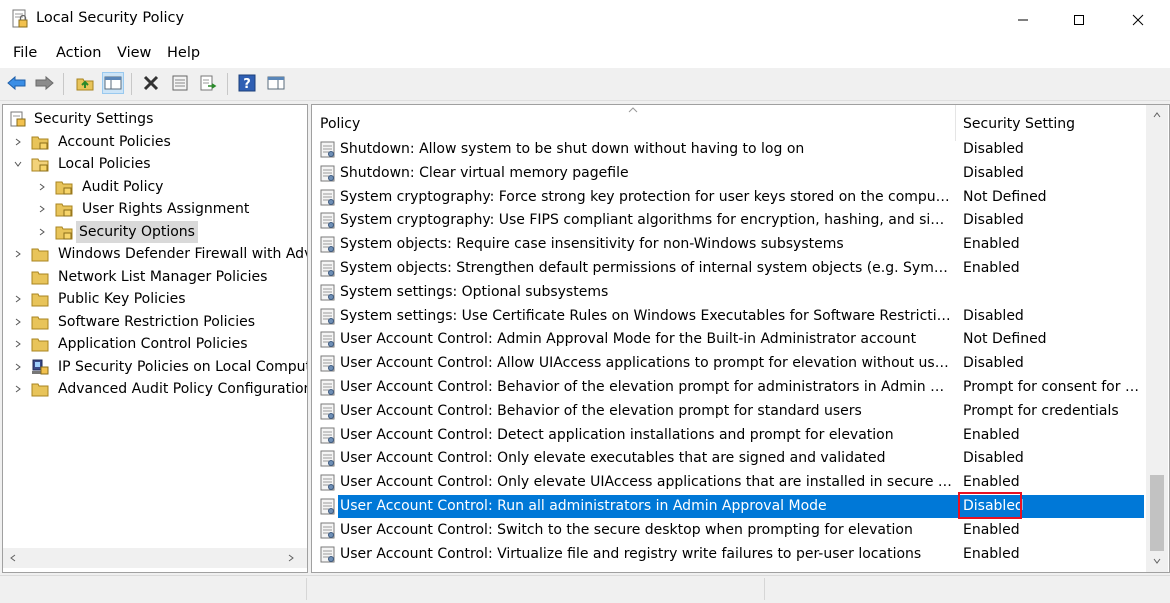  Describe the element at coordinates (729, 292) in the screenshot. I see `policy-row: System settings: Optional subsystems` at that location.